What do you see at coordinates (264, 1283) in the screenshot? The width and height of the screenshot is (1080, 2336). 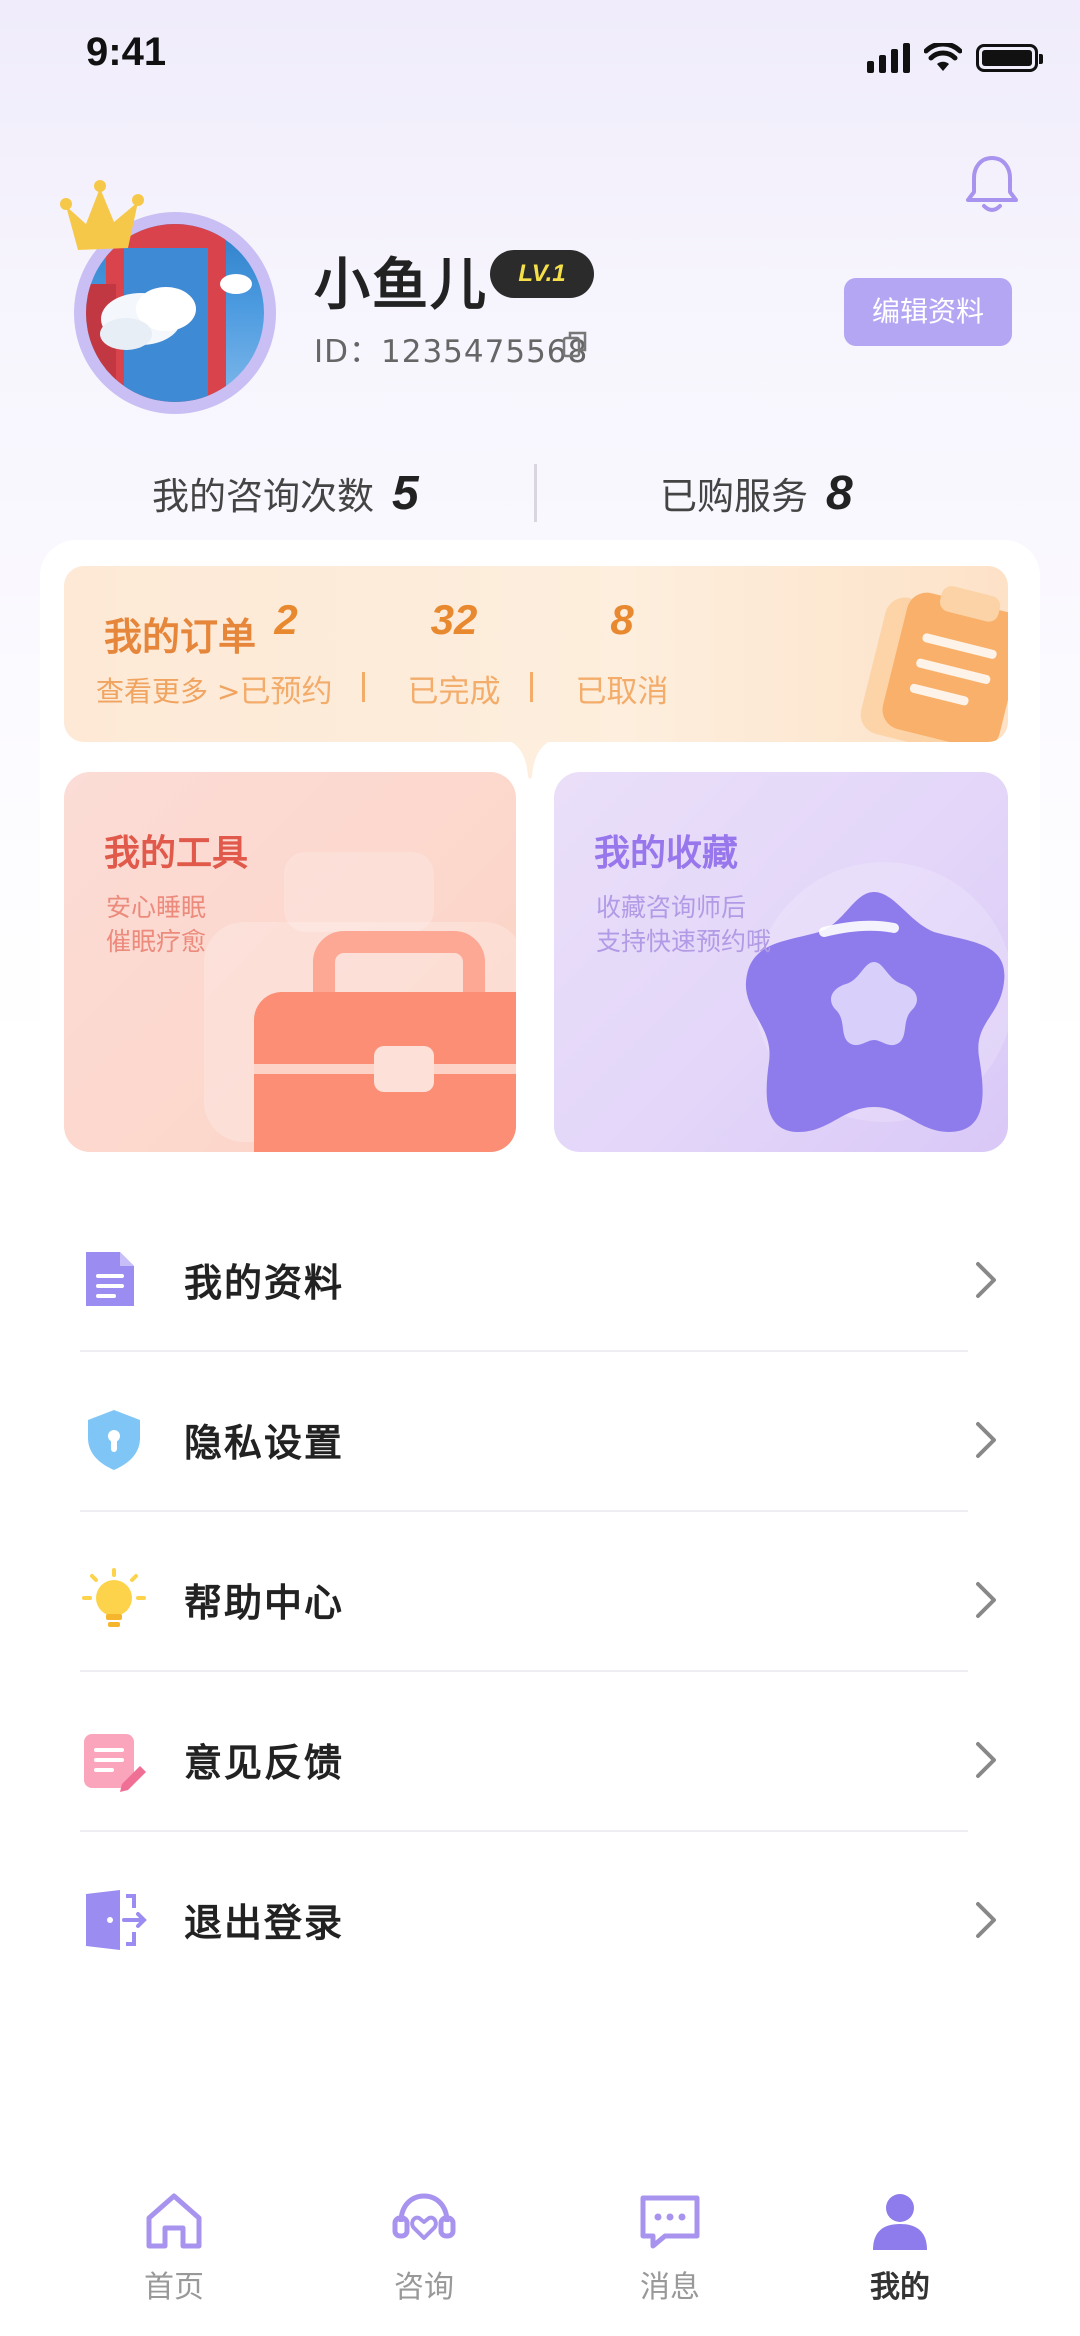 I see `menu-item-label: 我的资料` at bounding box center [264, 1283].